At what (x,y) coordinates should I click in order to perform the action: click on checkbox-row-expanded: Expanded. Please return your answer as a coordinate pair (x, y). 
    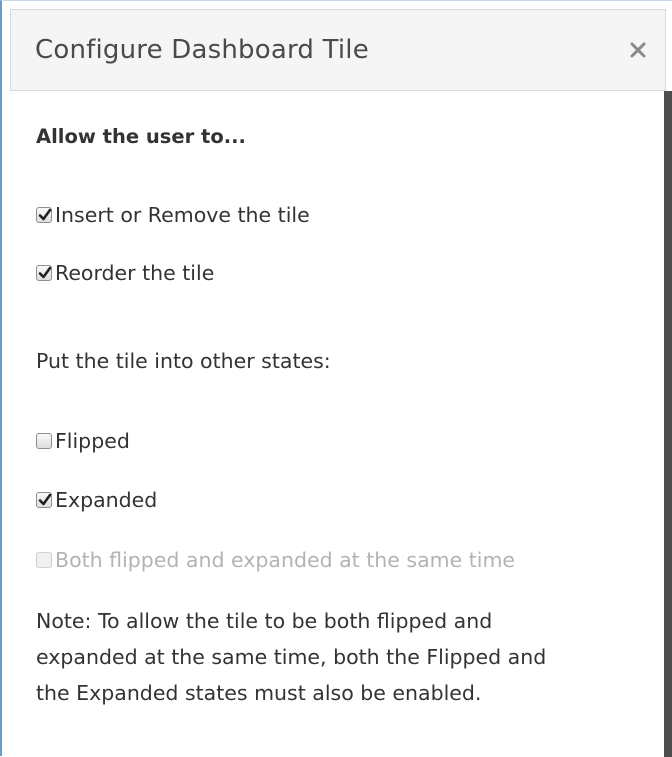
    Looking at the image, I should click on (96, 500).